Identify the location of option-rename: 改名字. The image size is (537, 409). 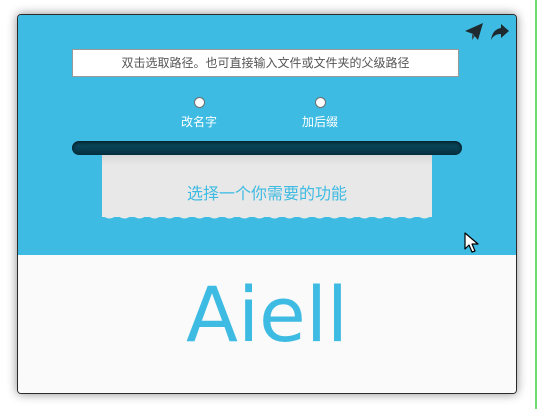
(199, 113).